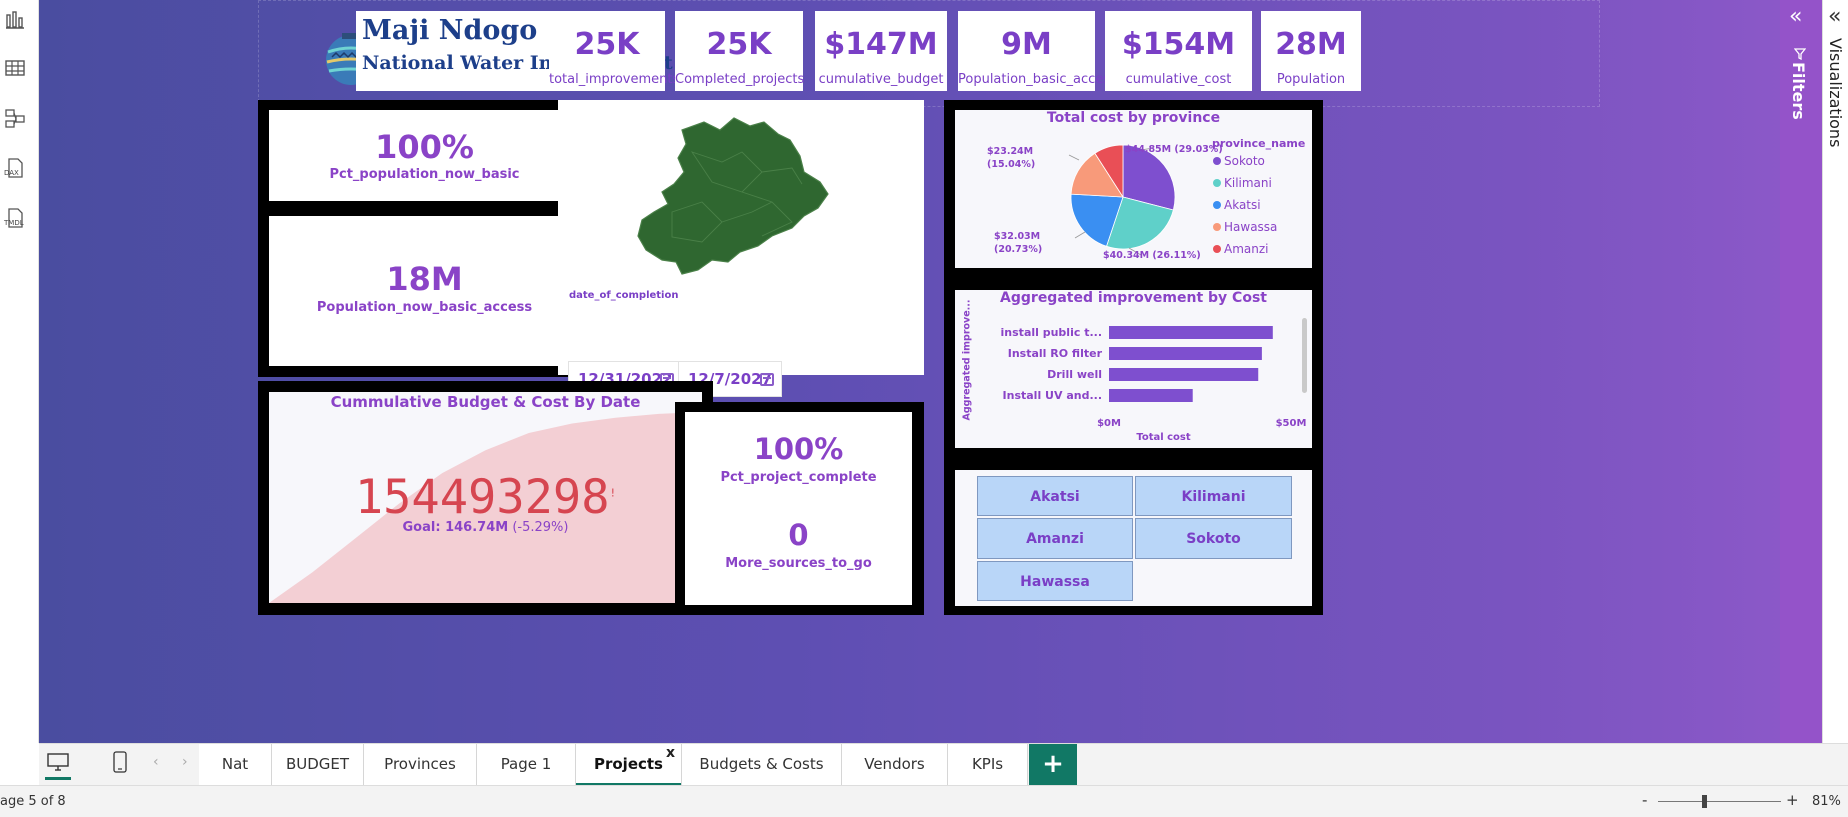 This screenshot has width=1848, height=817. What do you see at coordinates (1242, 205) in the screenshot?
I see `legend-label: Akatsi` at bounding box center [1242, 205].